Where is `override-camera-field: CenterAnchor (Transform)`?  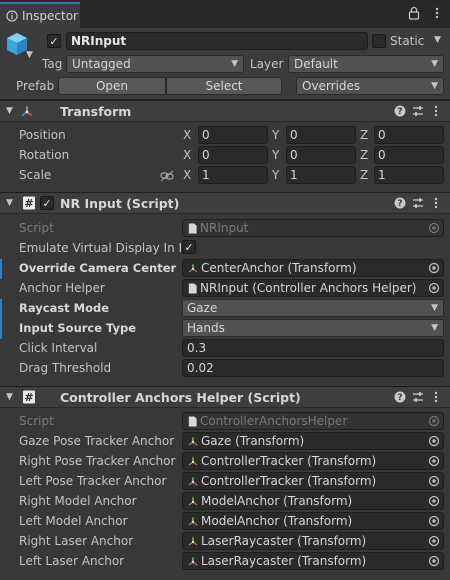 override-camera-field: CenterAnchor (Transform) is located at coordinates (313, 268).